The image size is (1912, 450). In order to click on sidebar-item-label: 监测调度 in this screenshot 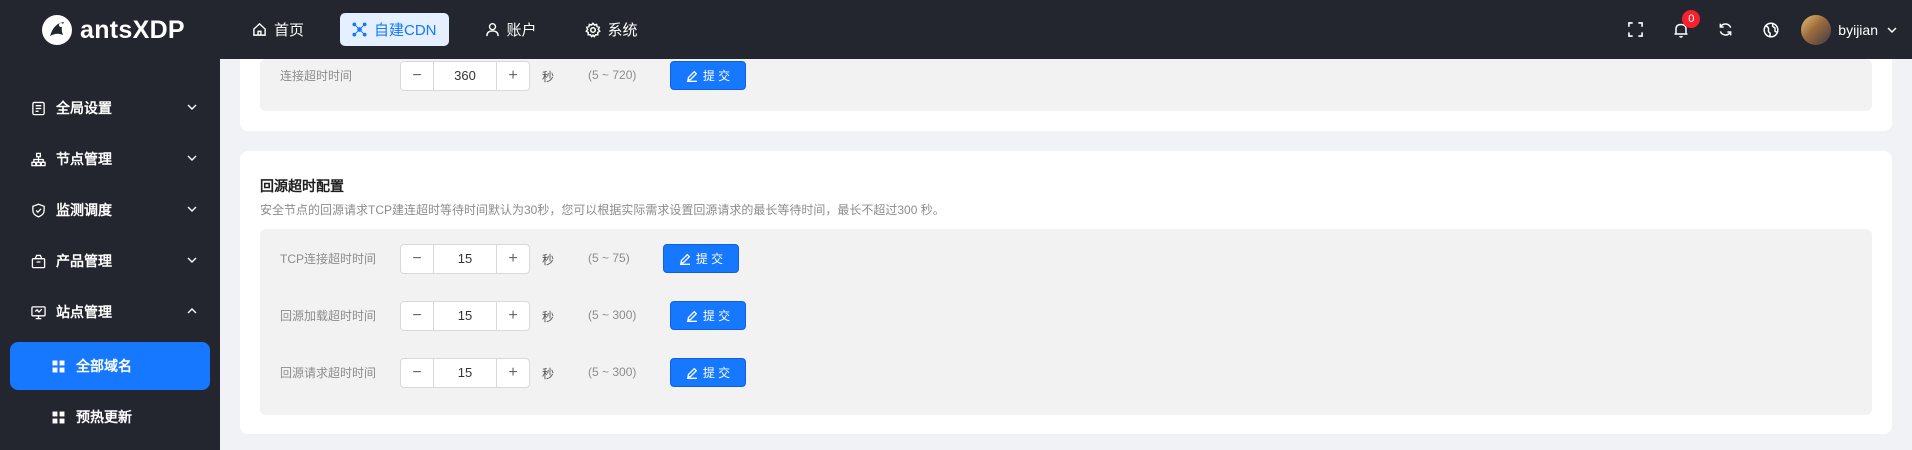, I will do `click(84, 210)`.